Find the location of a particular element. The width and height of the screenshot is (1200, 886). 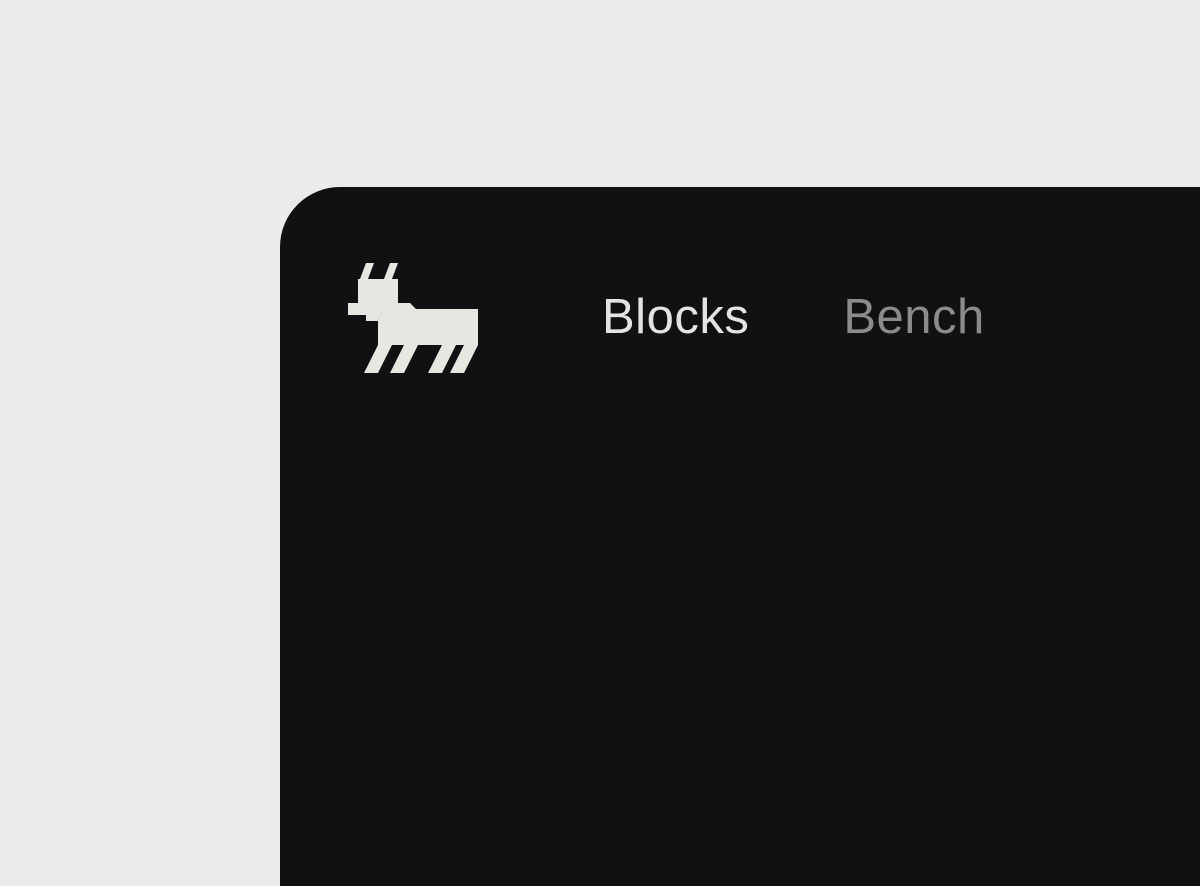

main-nav: Blocks Bench is located at coordinates (793, 317).